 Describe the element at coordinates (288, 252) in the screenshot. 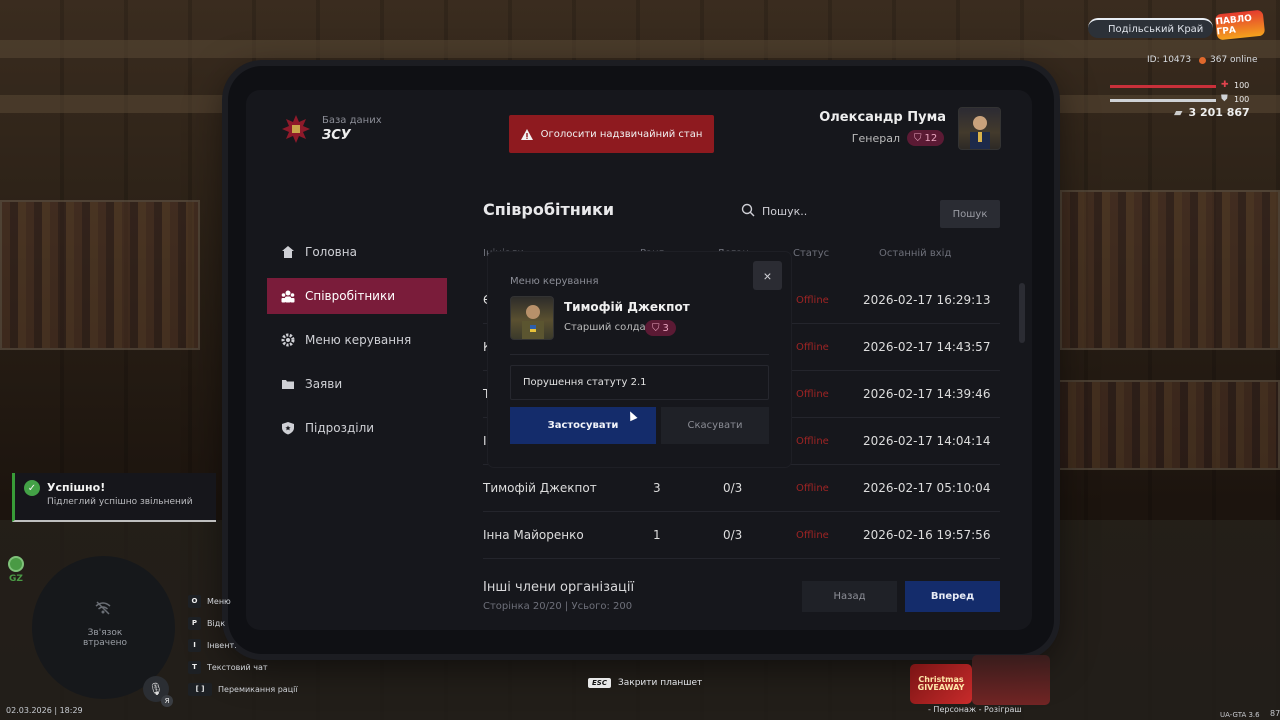

I see `home-icon` at that location.